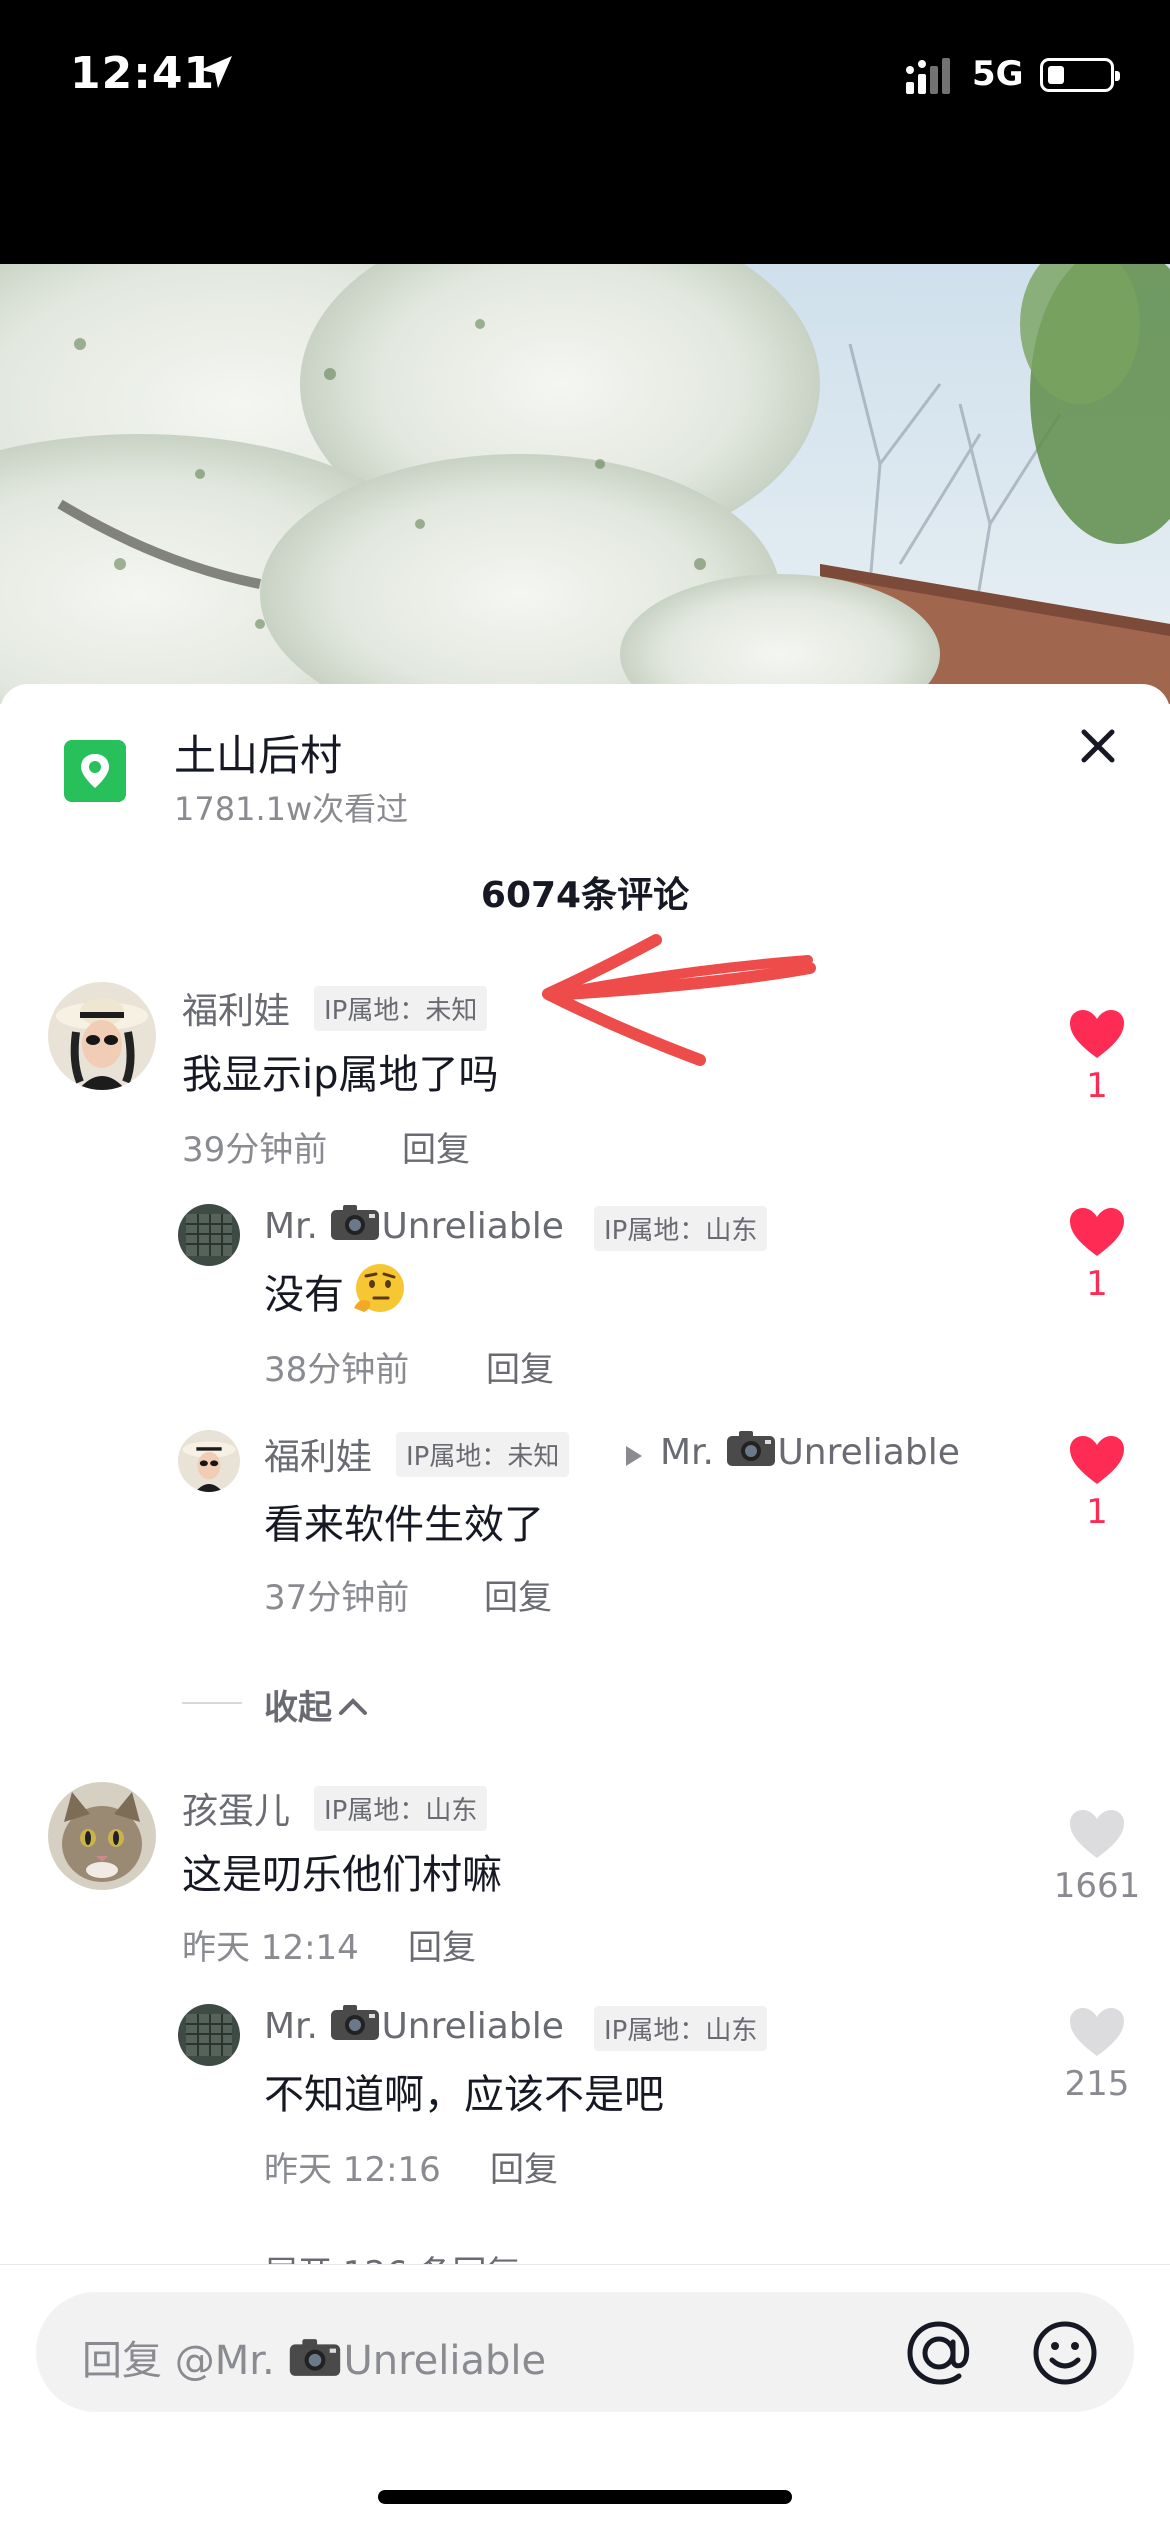 Image resolution: width=1170 pixels, height=2533 pixels. I want to click on status-bar: 12:41 5G, so click(585, 132).